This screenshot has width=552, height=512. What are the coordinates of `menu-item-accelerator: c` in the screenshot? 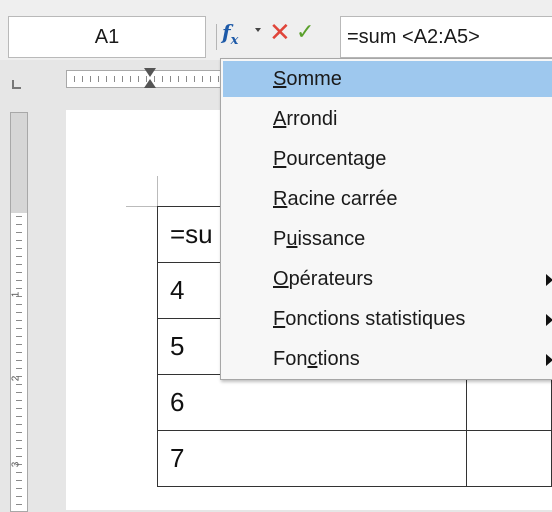 It's located at (312, 359).